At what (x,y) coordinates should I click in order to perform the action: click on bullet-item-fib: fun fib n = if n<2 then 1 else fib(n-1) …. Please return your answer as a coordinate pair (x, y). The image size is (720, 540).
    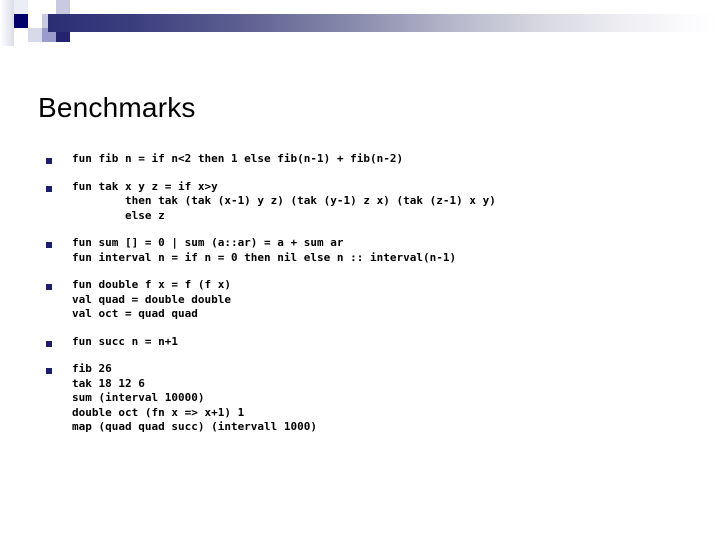
    Looking at the image, I should click on (365, 159).